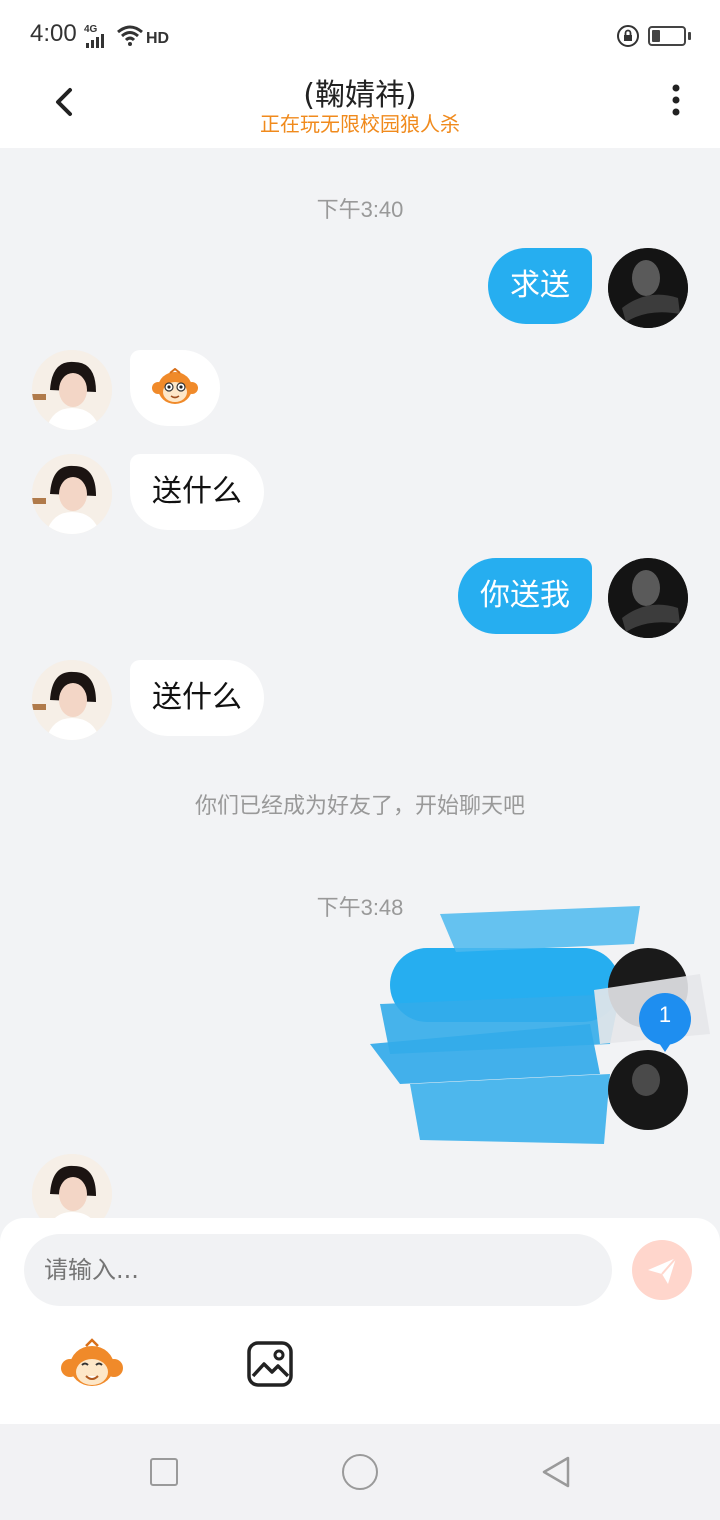 The height and width of the screenshot is (1520, 720). I want to click on back-triangle-icon, so click(556, 1472).